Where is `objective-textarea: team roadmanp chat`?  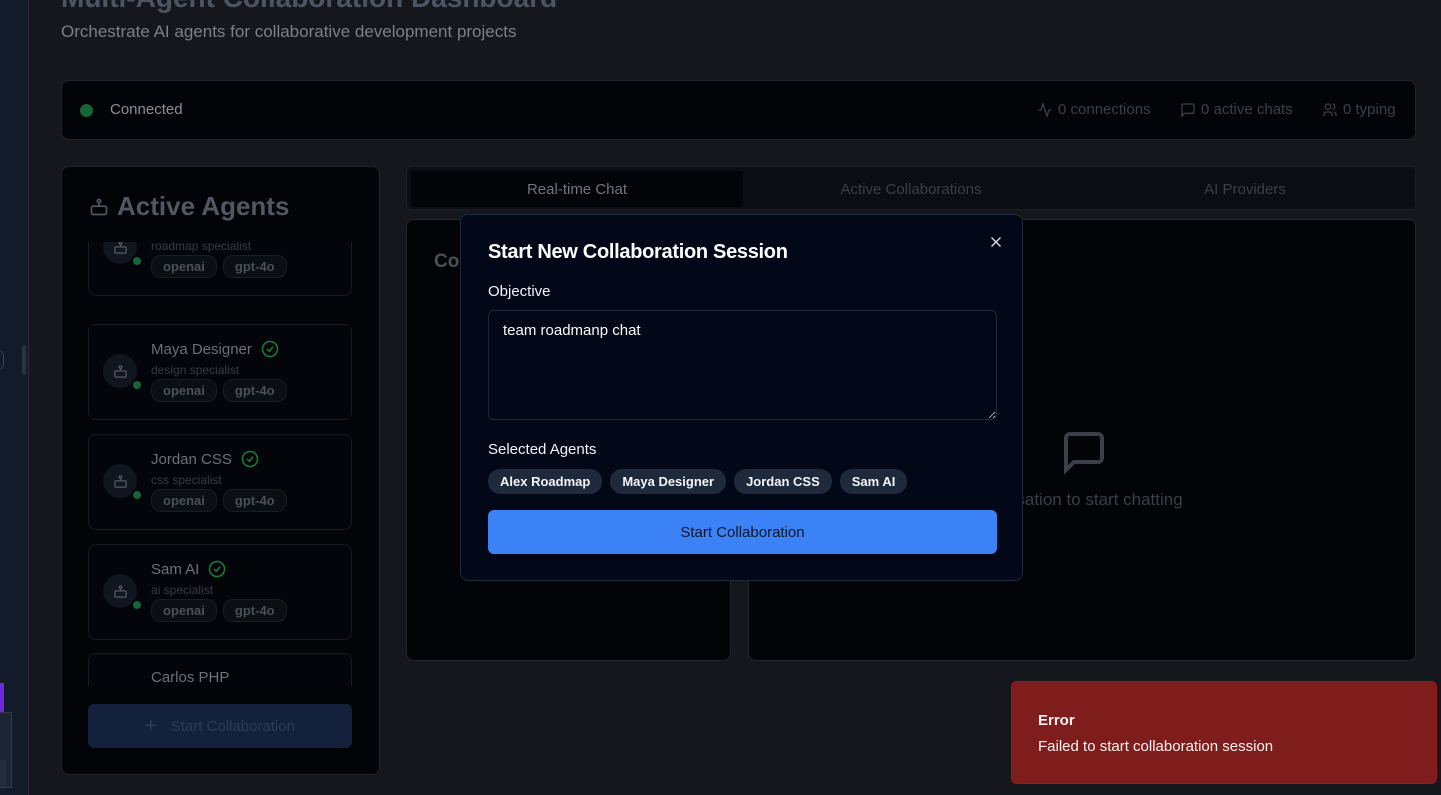
objective-textarea: team roadmanp chat is located at coordinates (742, 365).